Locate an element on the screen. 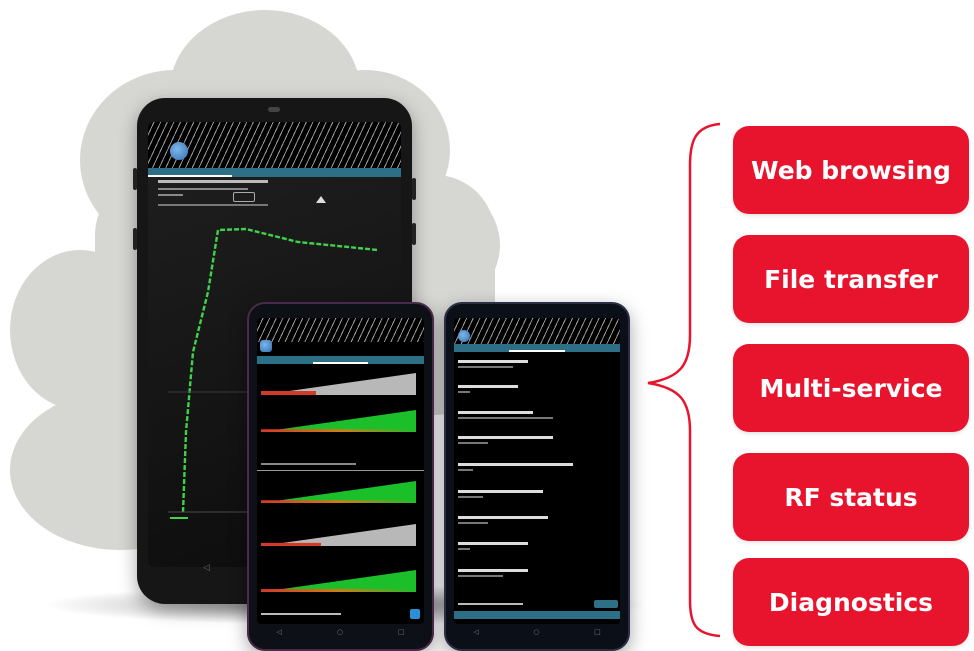  signal-icon is located at coordinates (244, 197).